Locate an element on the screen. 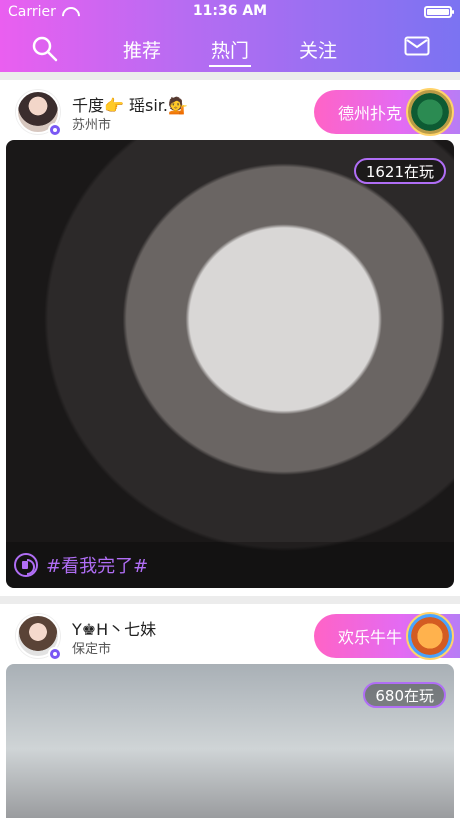 The height and width of the screenshot is (818, 460). caption-bar: #看我完了# is located at coordinates (230, 565).